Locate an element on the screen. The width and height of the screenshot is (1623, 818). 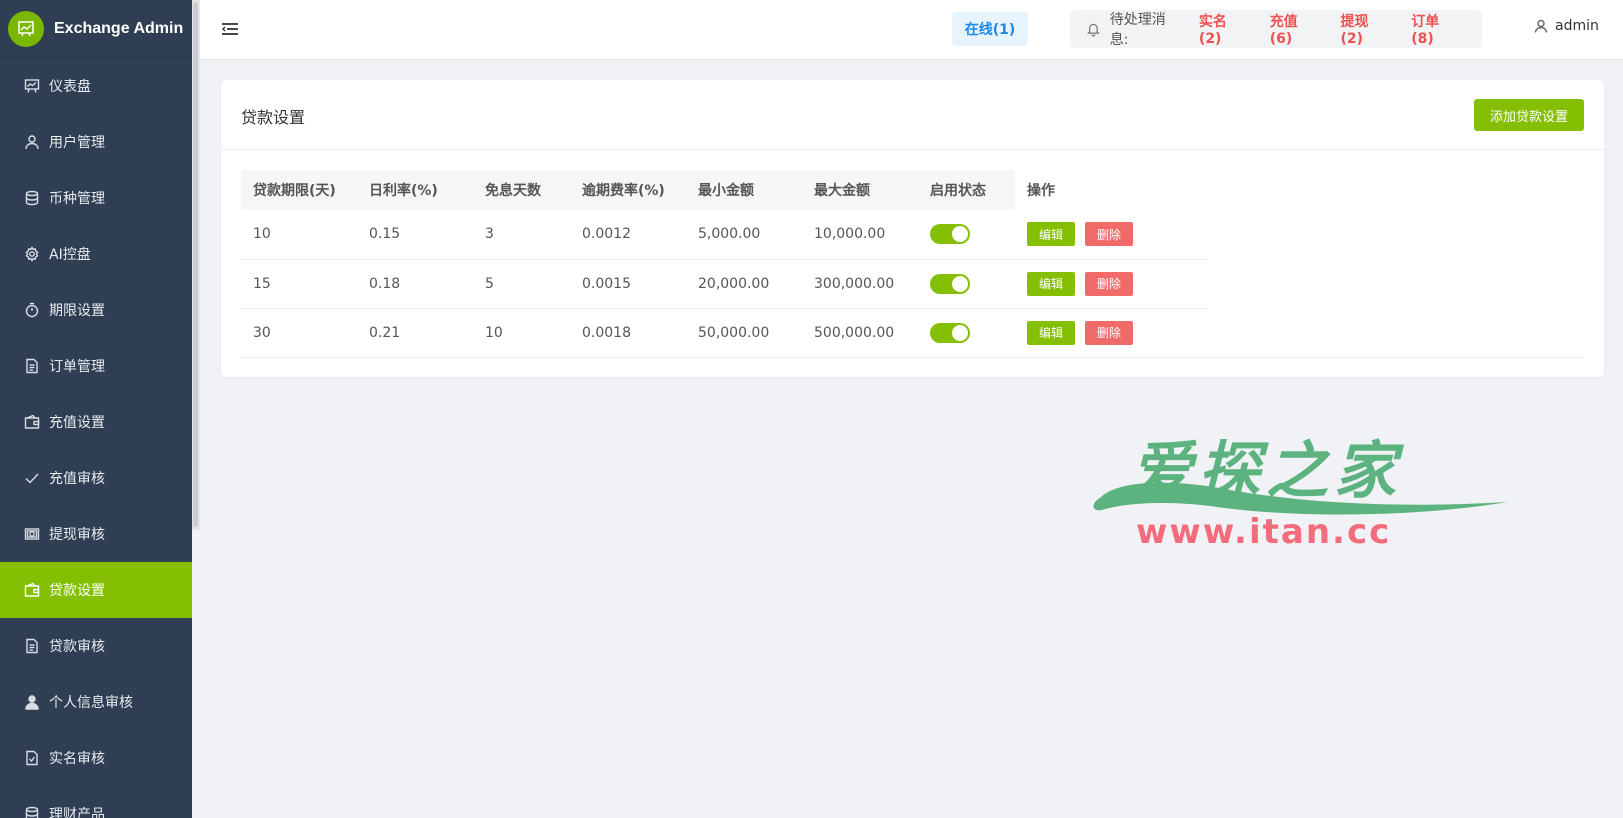
cell-min: 20,000.00 is located at coordinates (744, 284).